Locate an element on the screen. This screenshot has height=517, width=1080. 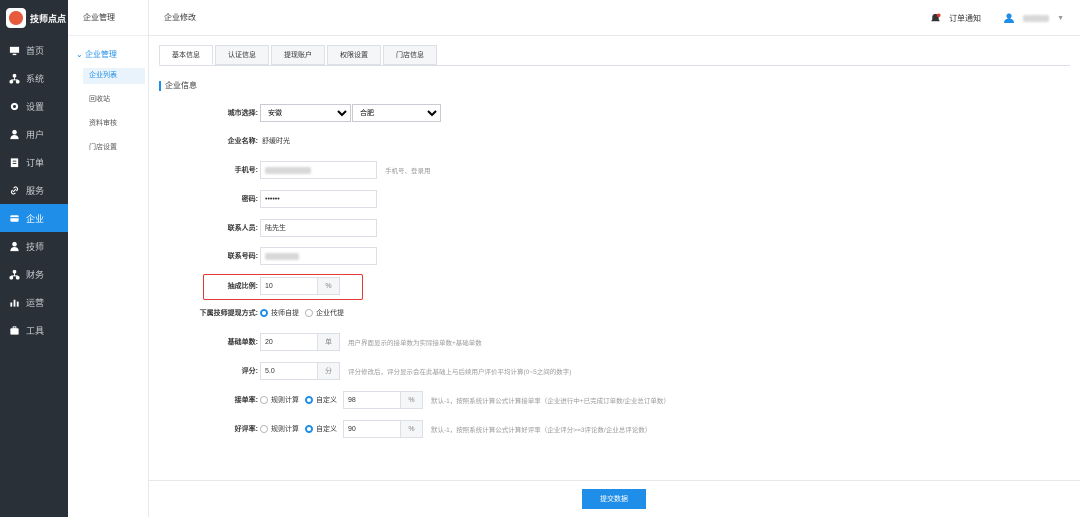
sidebar-item-10: 工具 is located at coordinates (34, 330).